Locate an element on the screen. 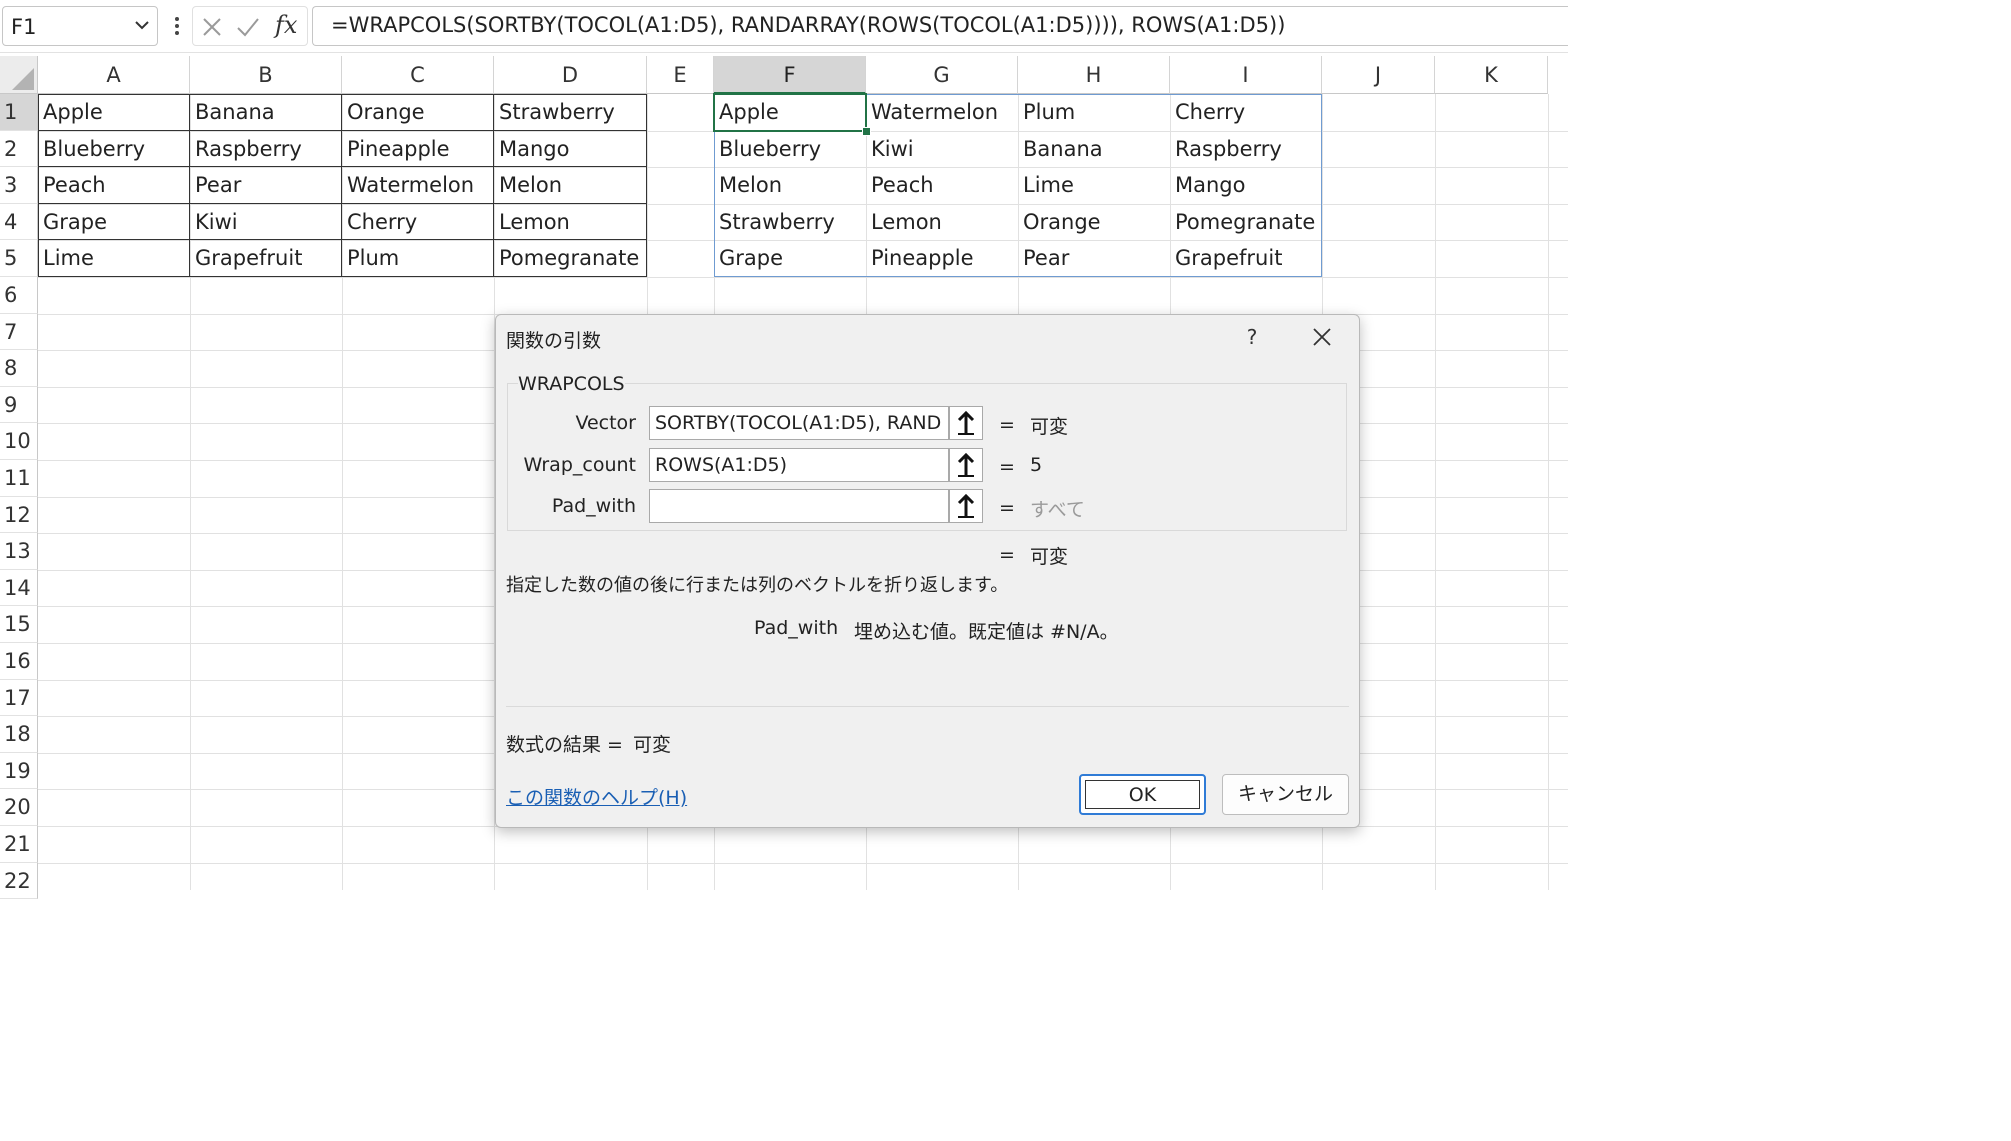 This screenshot has height=1141, width=2011. cell-i2: Raspberry is located at coordinates (1246, 149).